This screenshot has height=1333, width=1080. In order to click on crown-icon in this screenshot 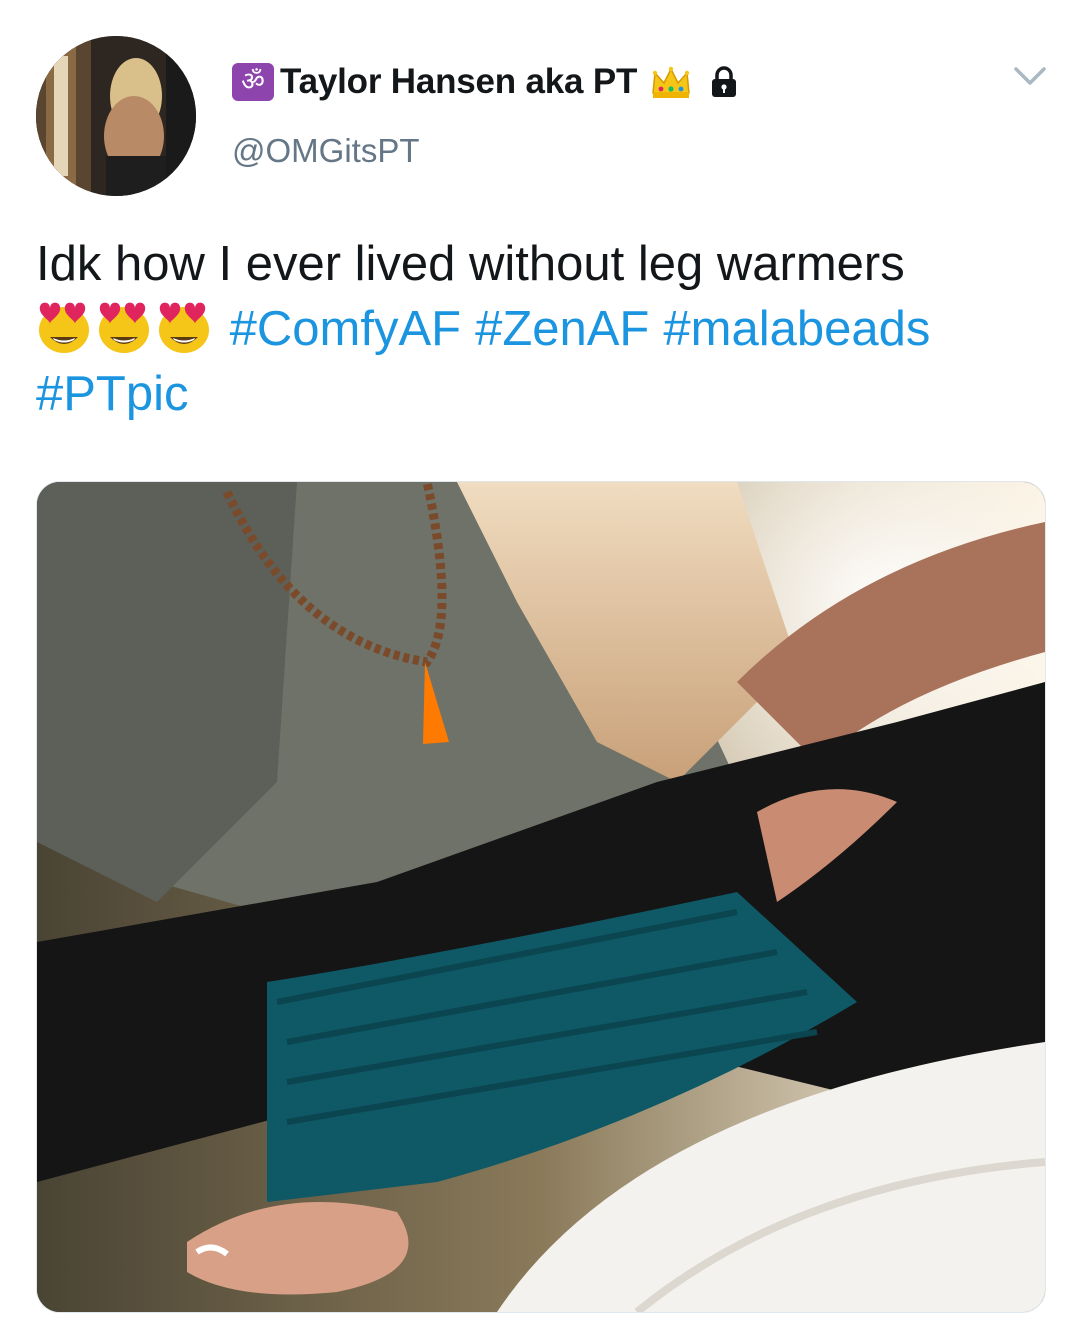, I will do `click(671, 82)`.